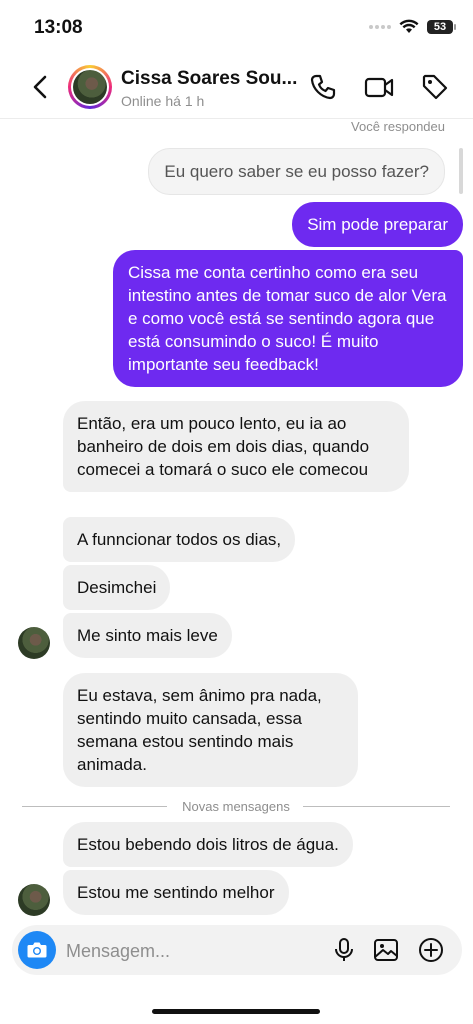 The width and height of the screenshot is (473, 1024). What do you see at coordinates (435, 87) in the screenshot?
I see `tag-icon` at bounding box center [435, 87].